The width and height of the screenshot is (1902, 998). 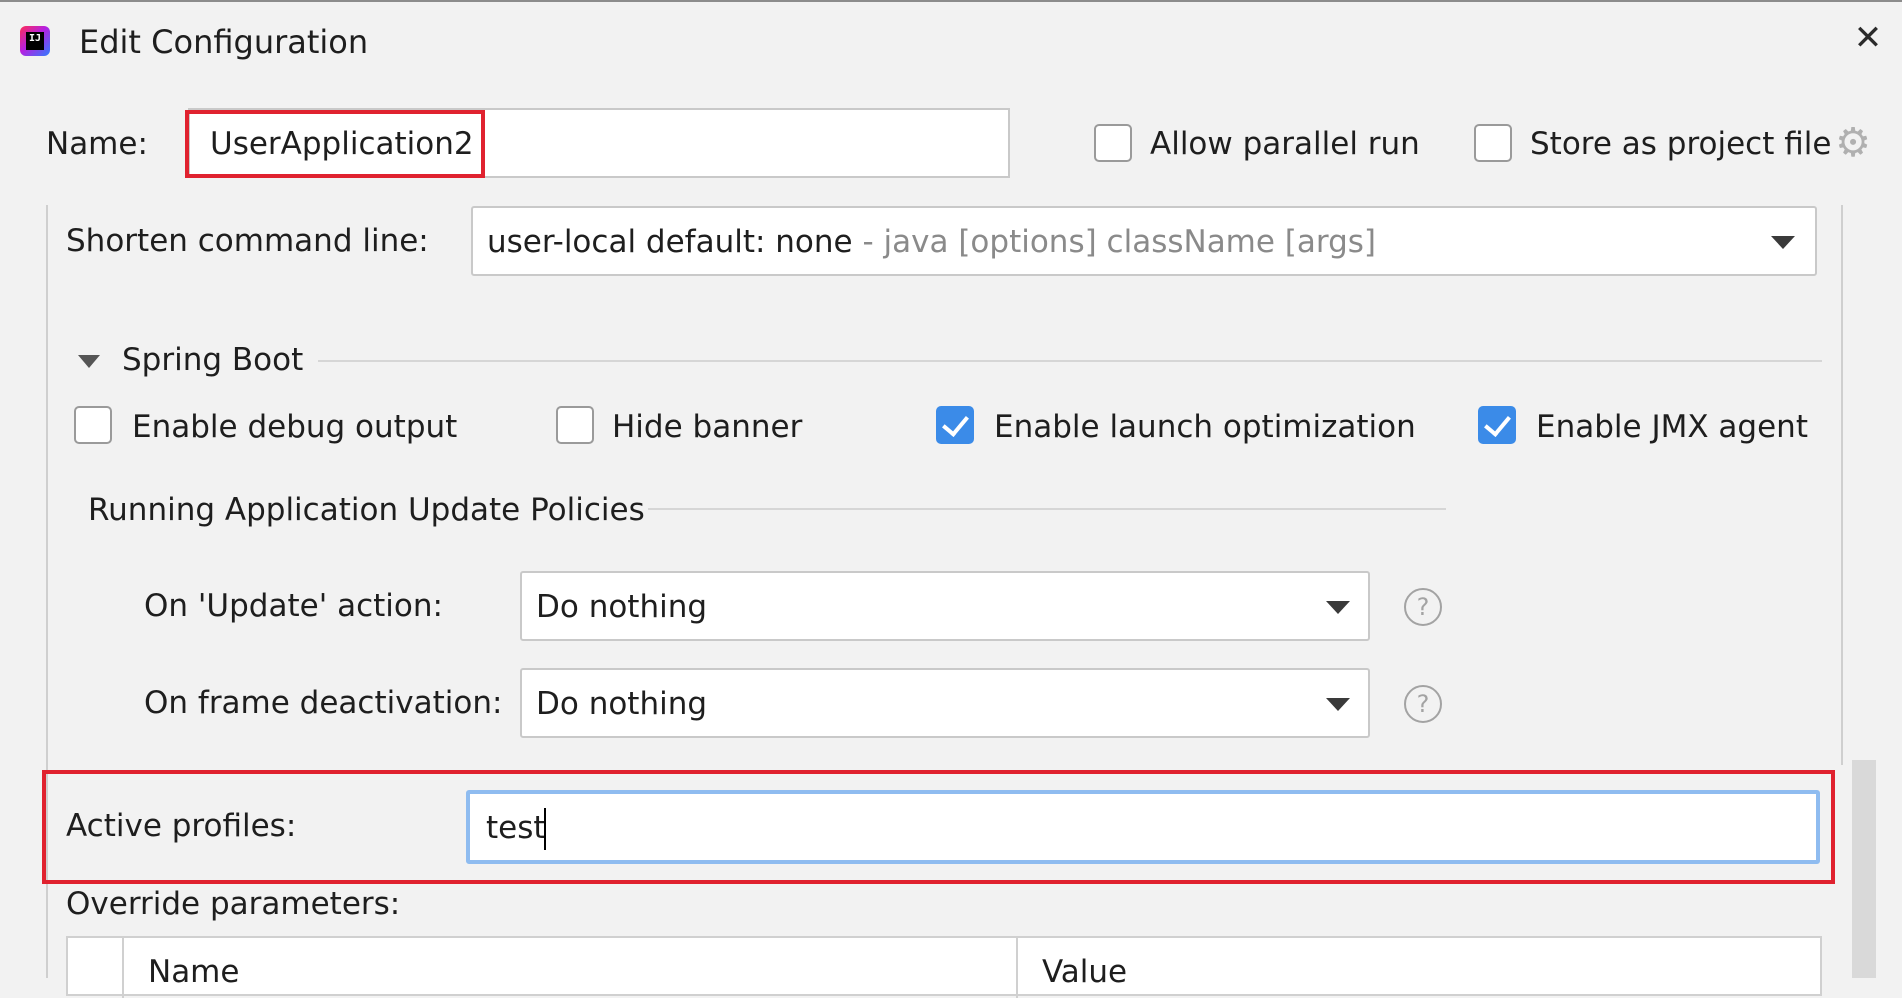 I want to click on active-profiles-label: Active profiles:, so click(x=181, y=826).